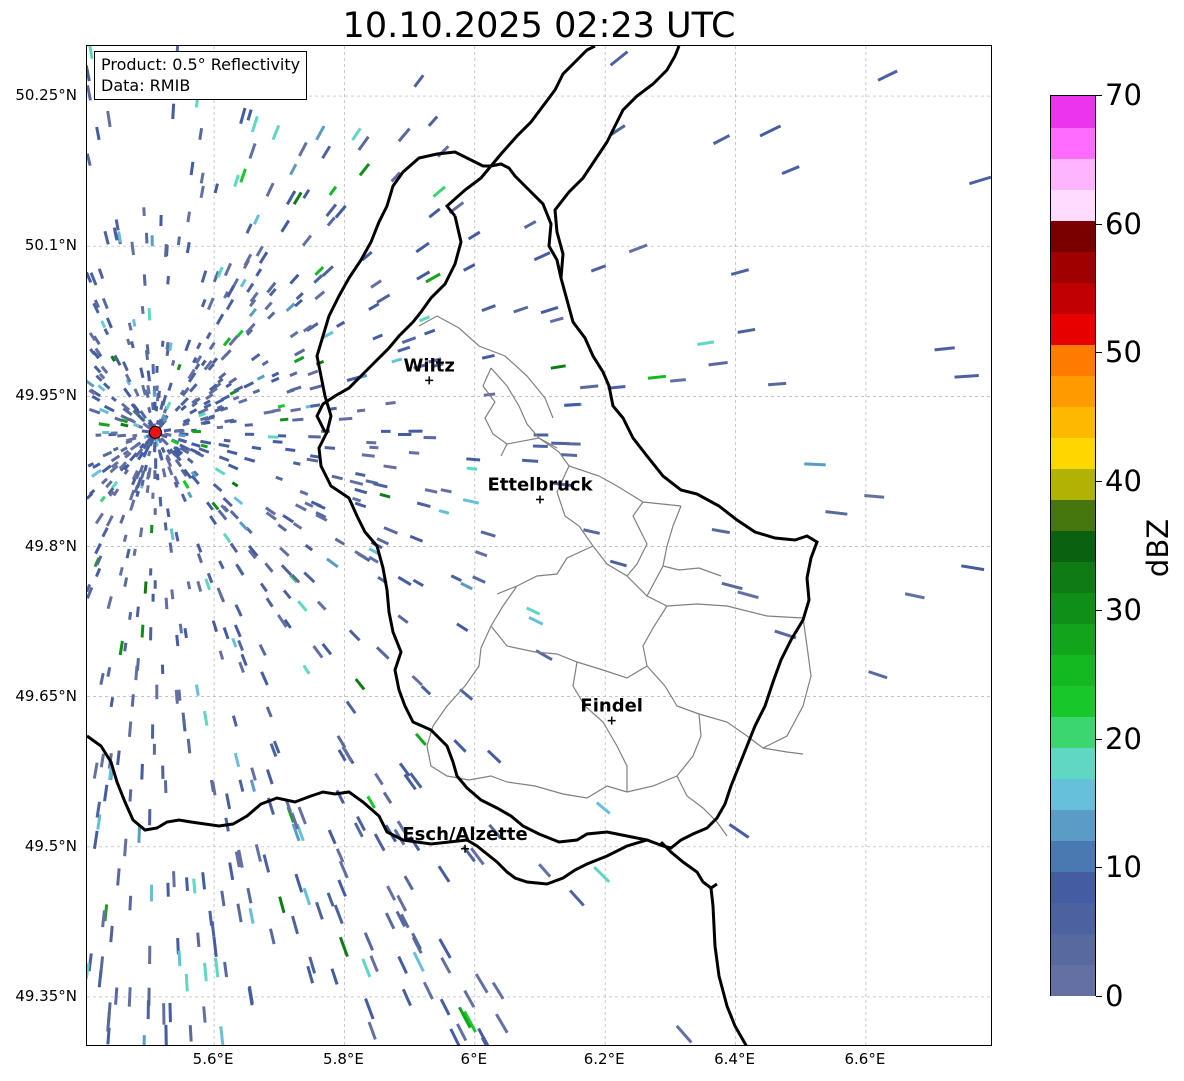  Describe the element at coordinates (1158, 548) in the screenshot. I see `colorbar-label: dBZ` at that location.